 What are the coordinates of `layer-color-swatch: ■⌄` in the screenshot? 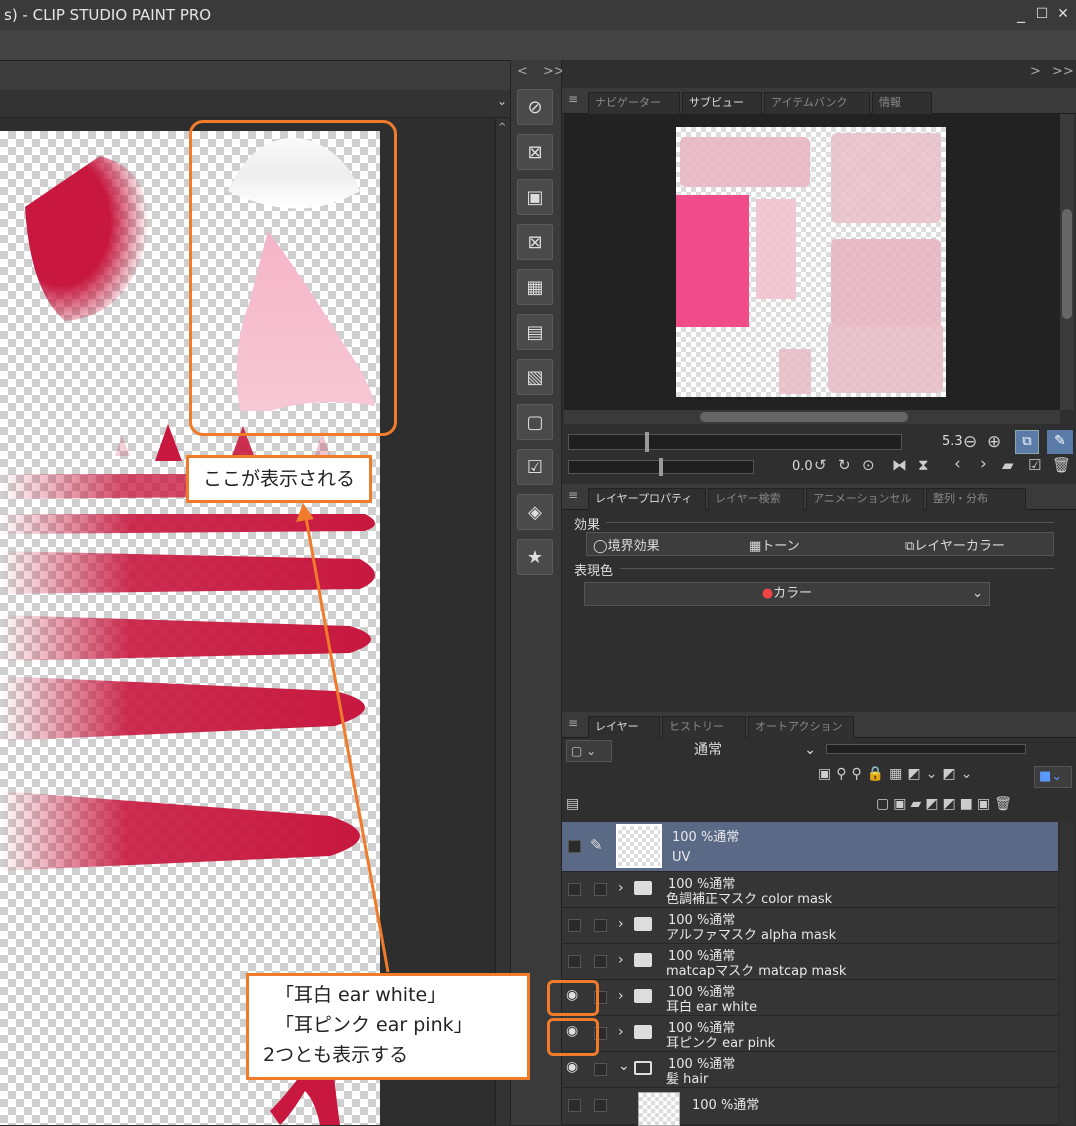 It's located at (1053, 777).